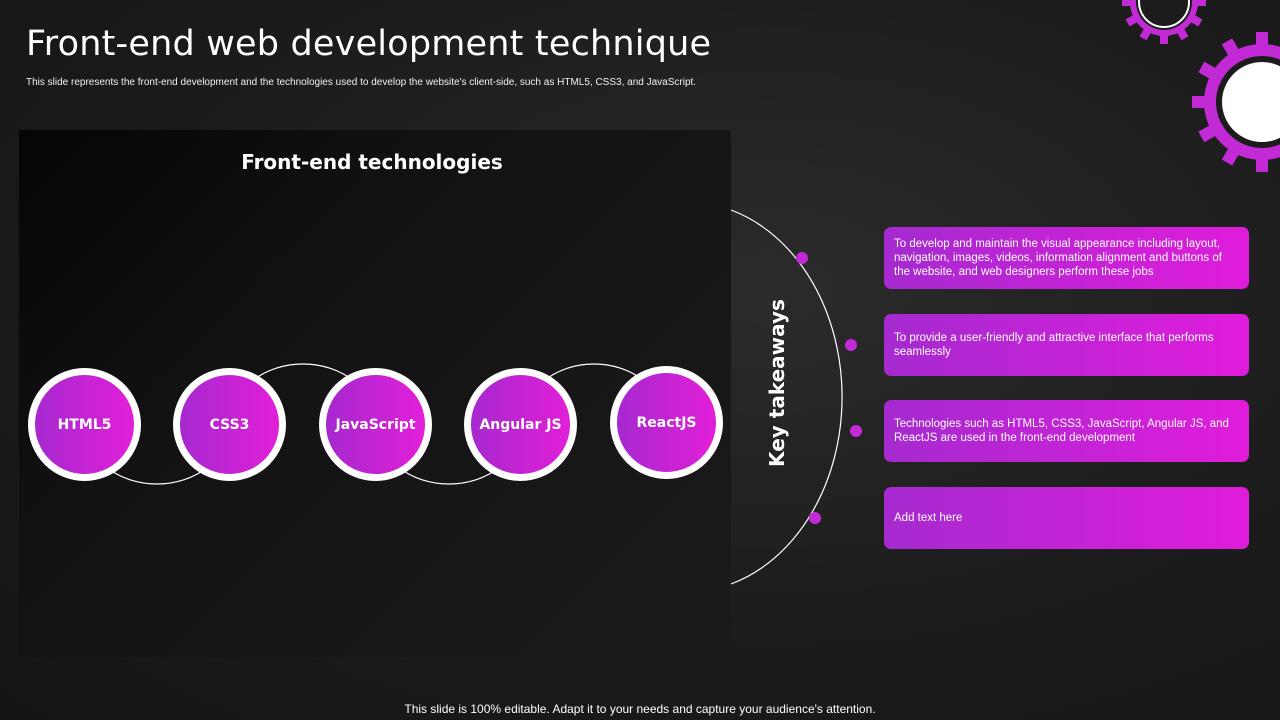 The width and height of the screenshot is (1280, 720). What do you see at coordinates (1066, 518) in the screenshot?
I see `takeaway-box-4: Add text here` at bounding box center [1066, 518].